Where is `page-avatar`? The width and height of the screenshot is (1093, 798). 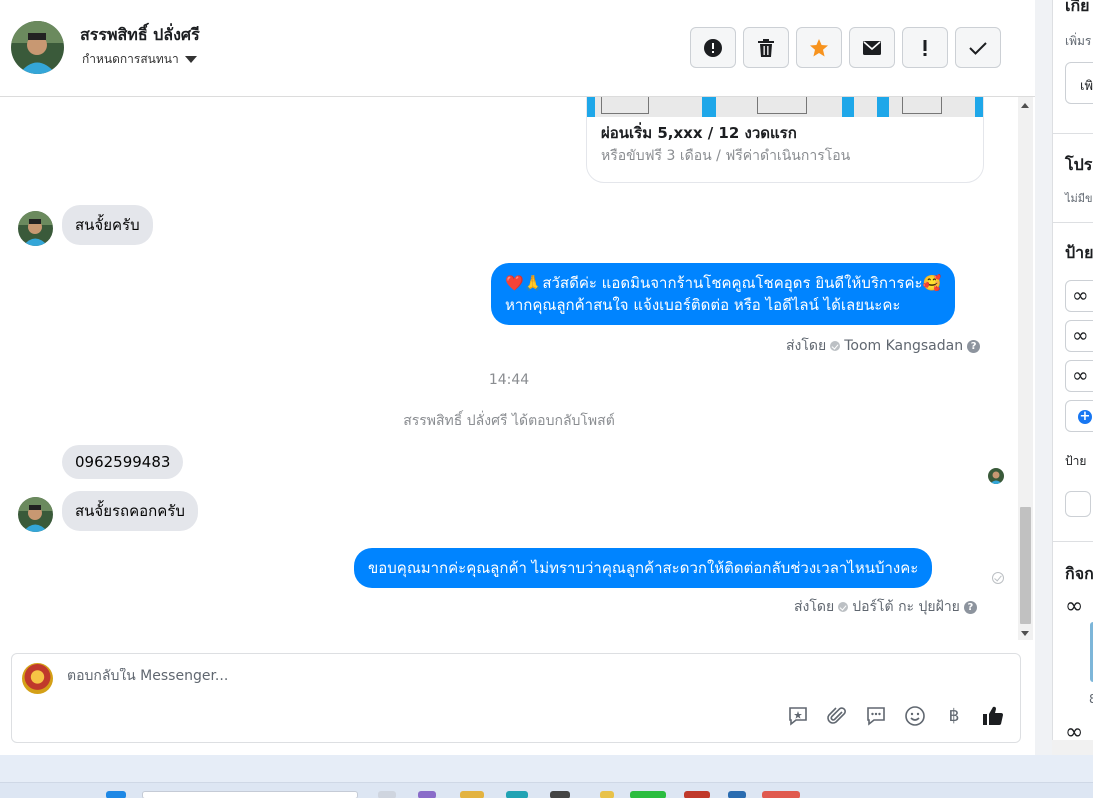
page-avatar is located at coordinates (37, 678).